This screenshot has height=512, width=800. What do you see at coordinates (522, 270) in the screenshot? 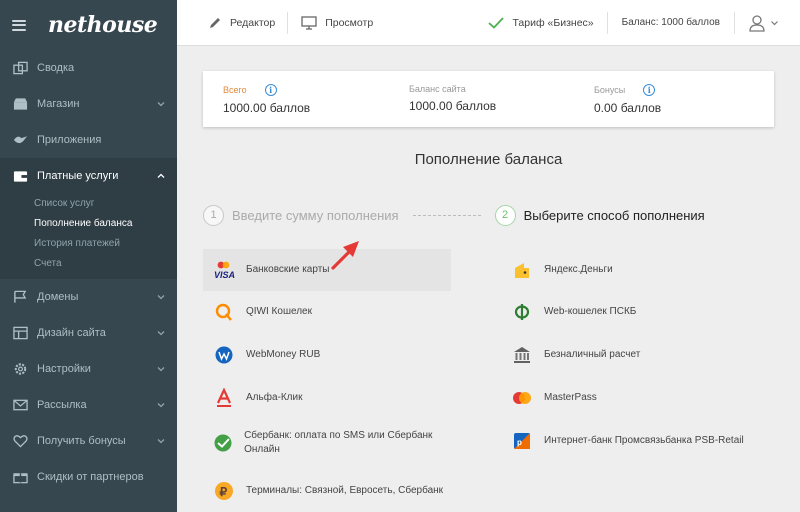
I see `yandex-money-icon` at bounding box center [522, 270].